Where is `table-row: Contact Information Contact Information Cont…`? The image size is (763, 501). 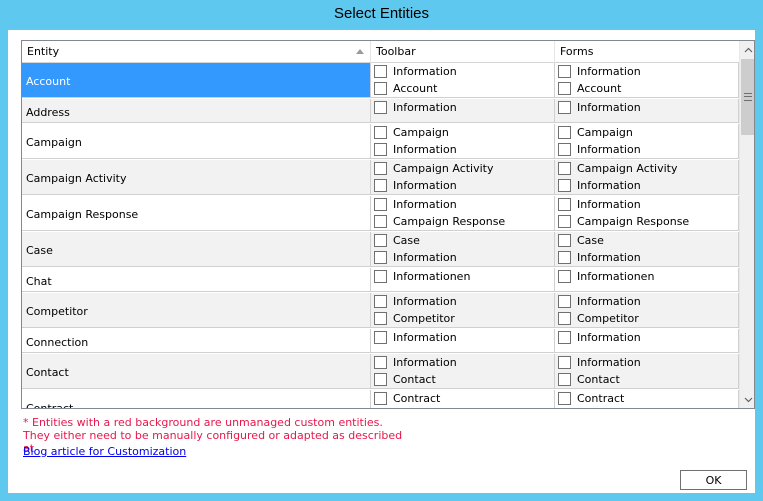
table-row: Contact Information Contact Information Cont… is located at coordinates (380, 371).